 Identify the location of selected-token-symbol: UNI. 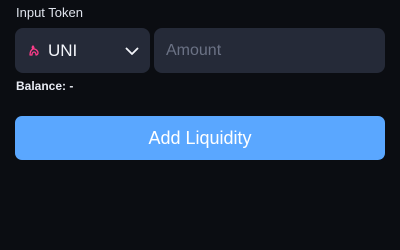
(63, 50).